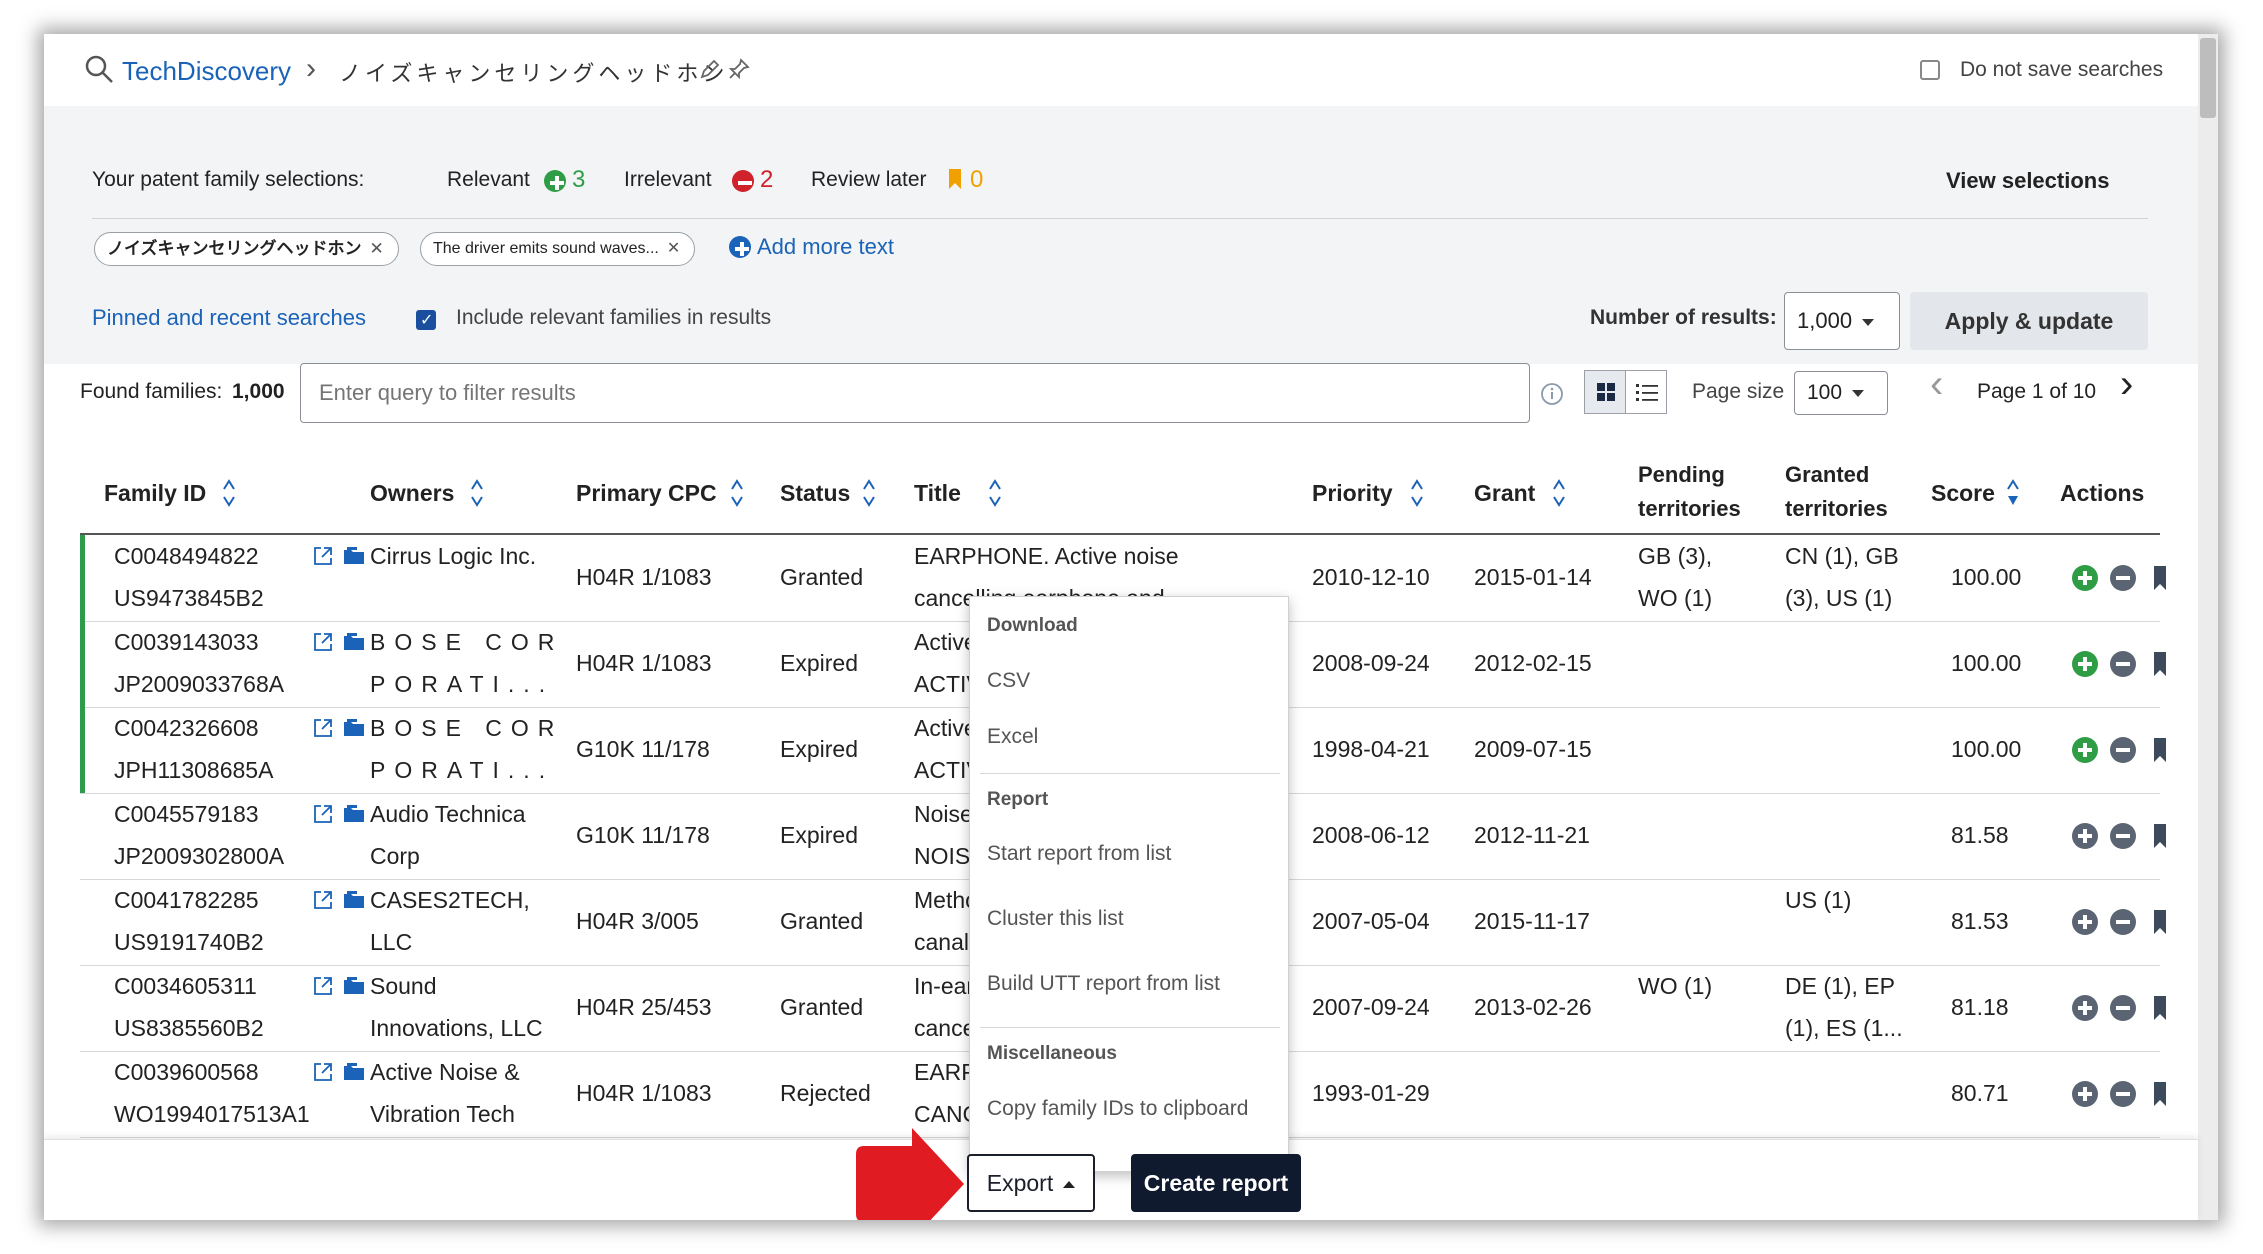  What do you see at coordinates (1031, 1183) in the screenshot?
I see `export-button: Export` at bounding box center [1031, 1183].